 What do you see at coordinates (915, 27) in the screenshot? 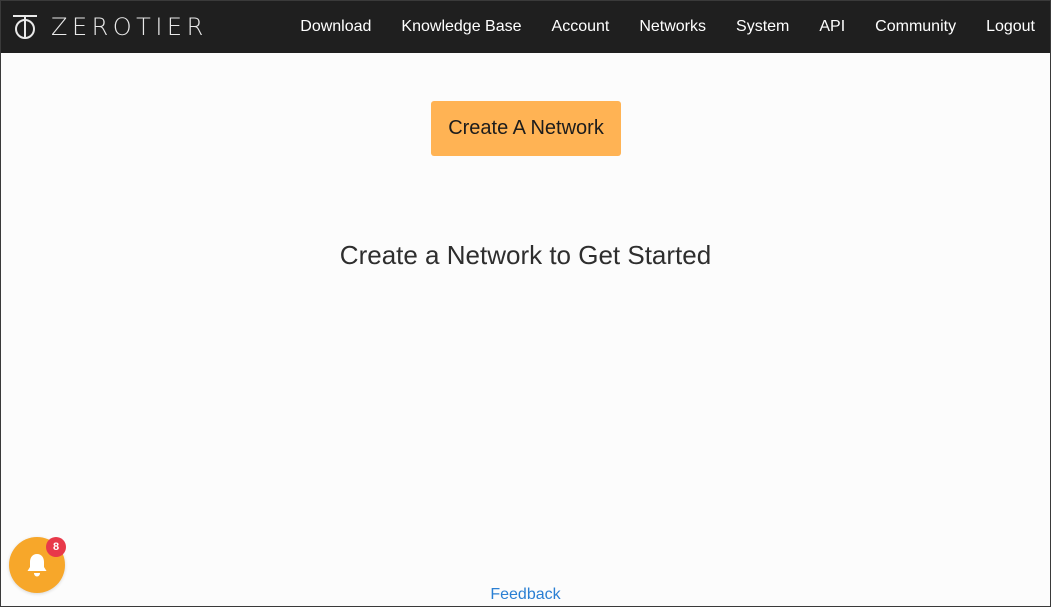
I see `nav-community: Community` at bounding box center [915, 27].